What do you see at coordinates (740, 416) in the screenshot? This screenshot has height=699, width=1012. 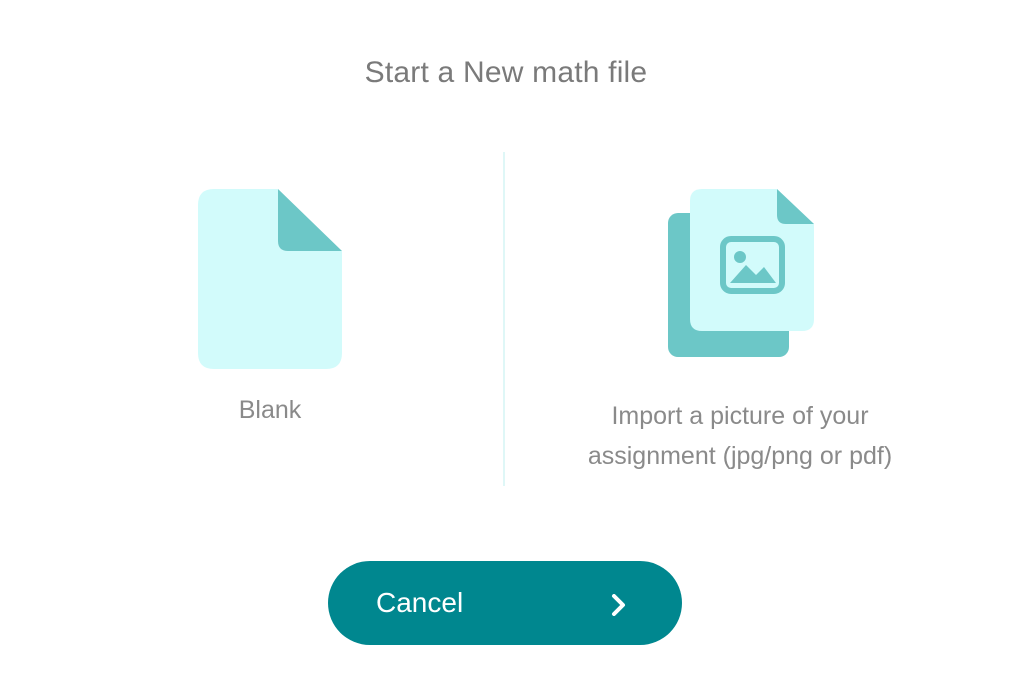 I see `import-label-line-1: Import a picture of your` at bounding box center [740, 416].